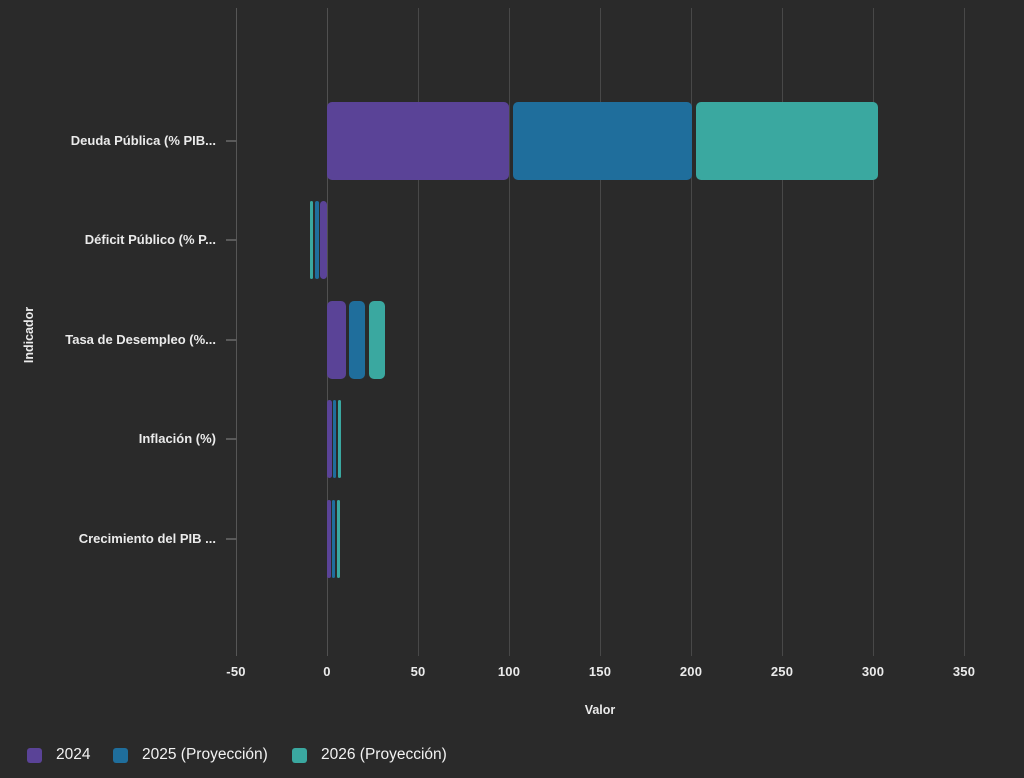 Image resolution: width=1024 pixels, height=778 pixels. I want to click on legend-label: 2025 (Proyección), so click(205, 754).